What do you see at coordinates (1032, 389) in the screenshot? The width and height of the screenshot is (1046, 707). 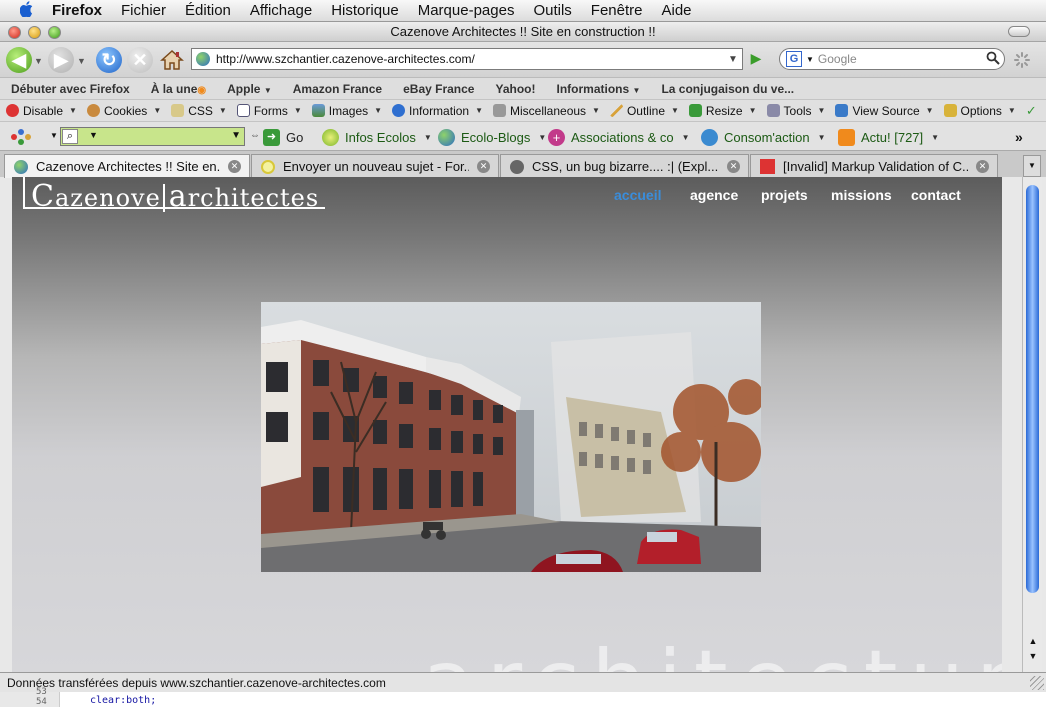 I see `scrollbar-thumb` at bounding box center [1032, 389].